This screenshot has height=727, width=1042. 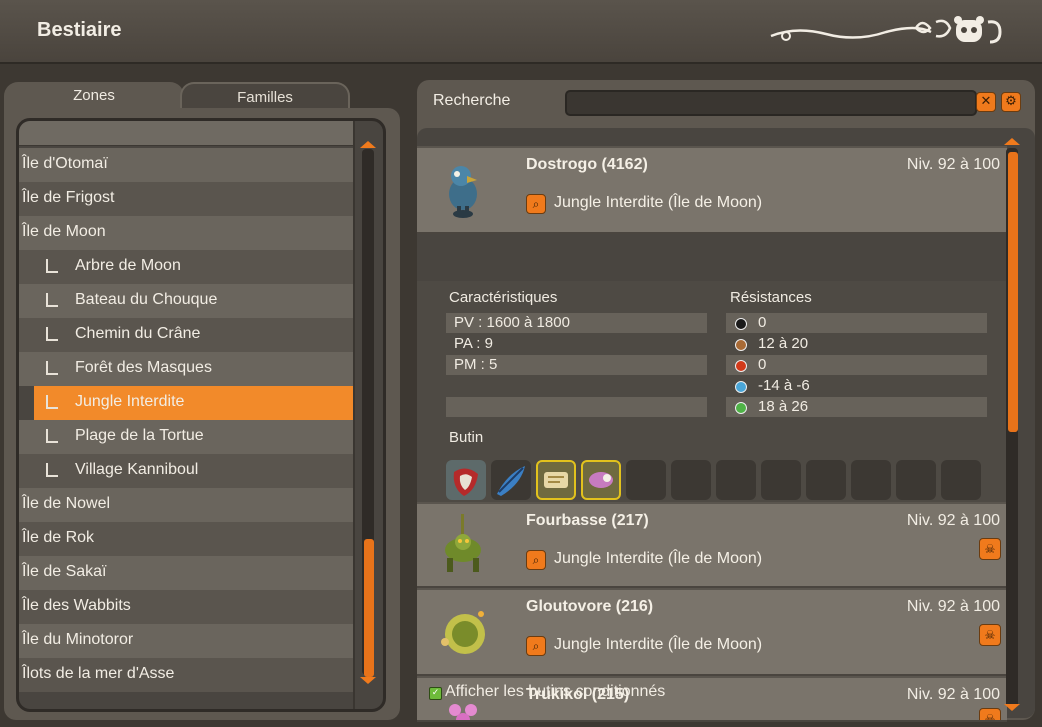 I want to click on monster-name: Dostrogo (4162), so click(x=587, y=164).